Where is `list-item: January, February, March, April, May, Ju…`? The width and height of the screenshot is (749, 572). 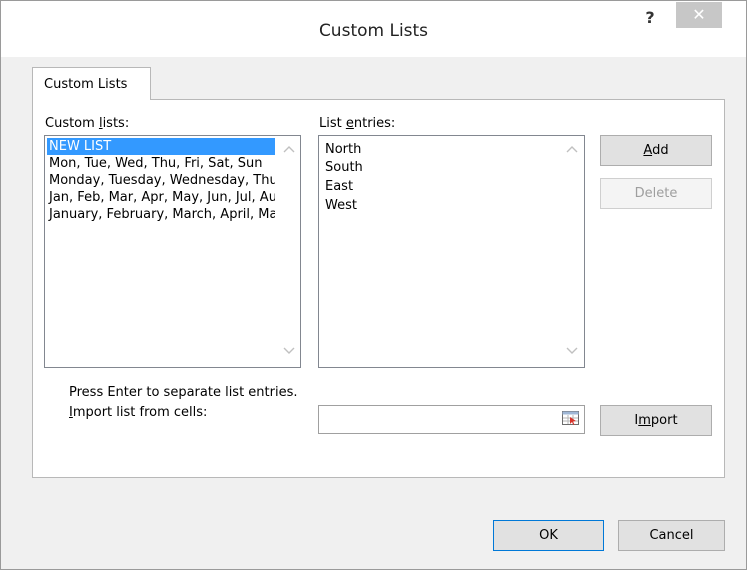 list-item: January, February, March, April, May, Ju… is located at coordinates (161, 214).